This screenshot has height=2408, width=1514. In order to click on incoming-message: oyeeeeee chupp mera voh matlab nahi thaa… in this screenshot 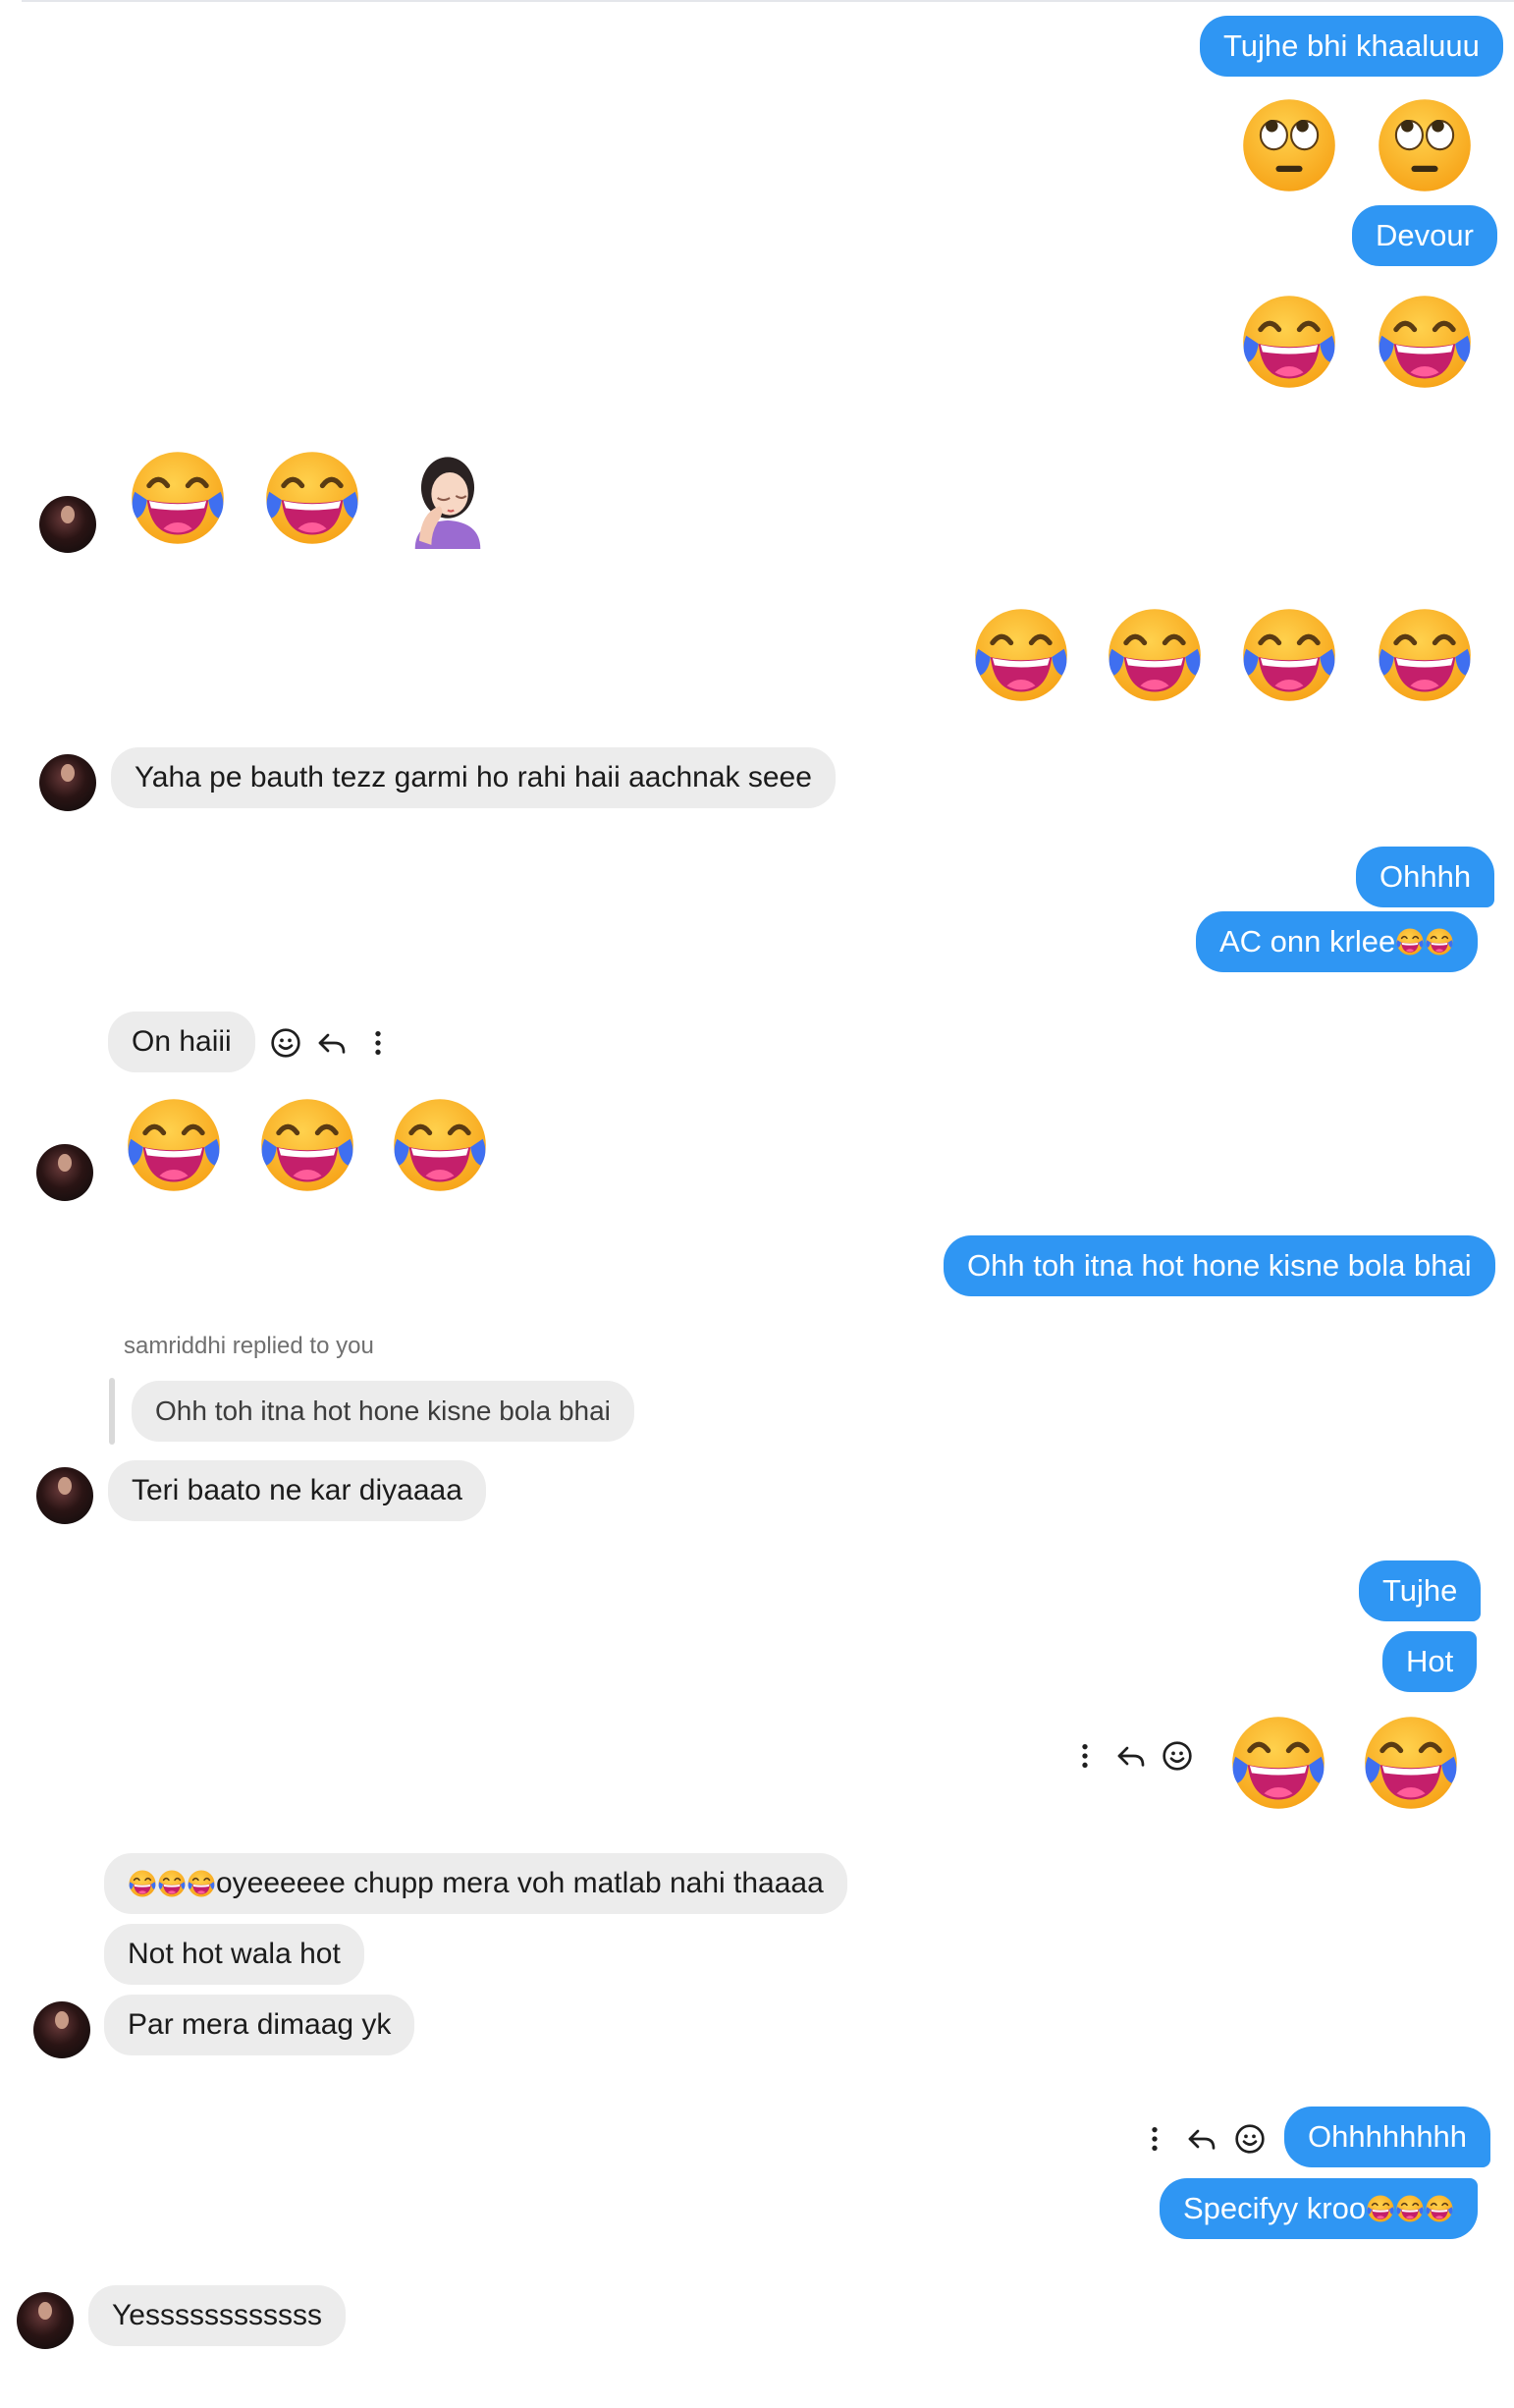, I will do `click(475, 1884)`.